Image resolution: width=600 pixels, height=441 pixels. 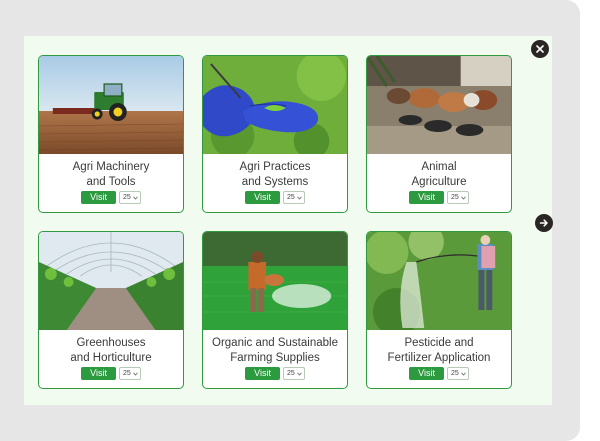 I want to click on title-line: Animal, so click(x=439, y=167).